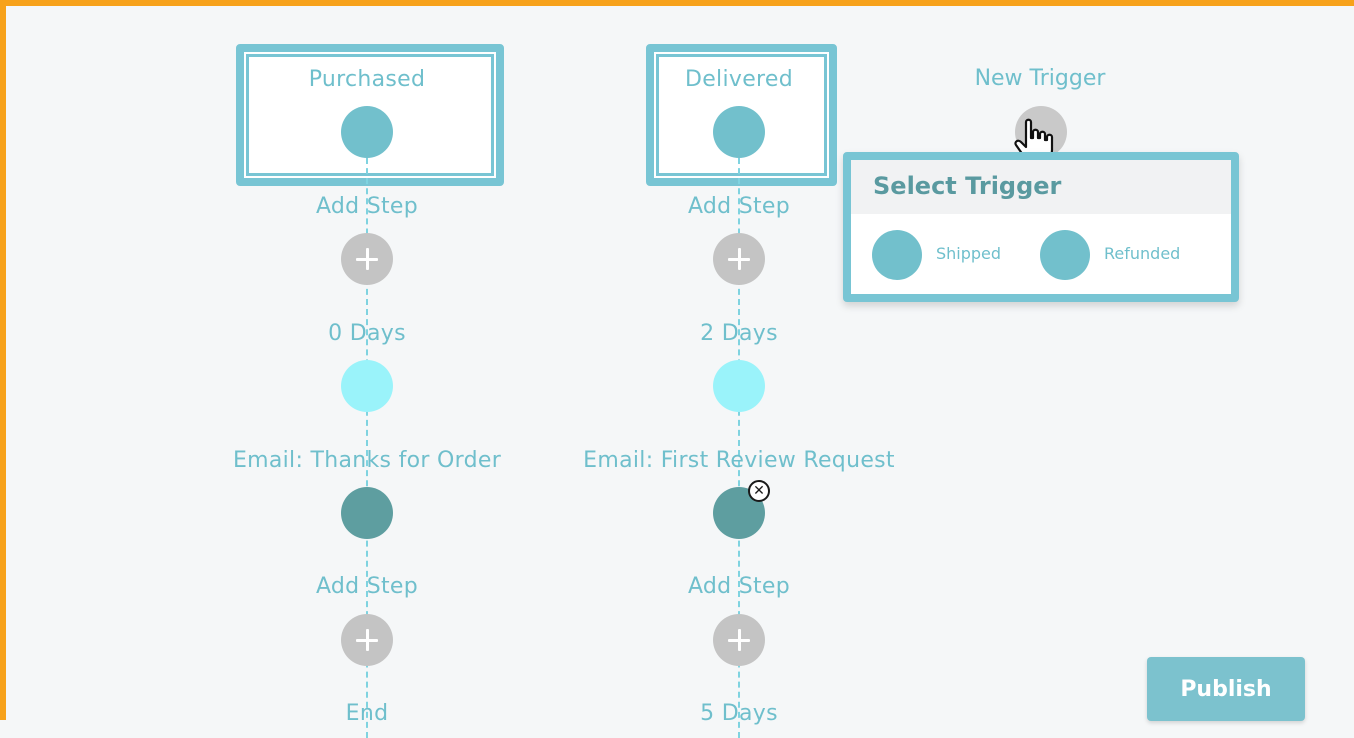 This screenshot has height=738, width=1354. Describe the element at coordinates (367, 713) in the screenshot. I see `end-label: End` at that location.